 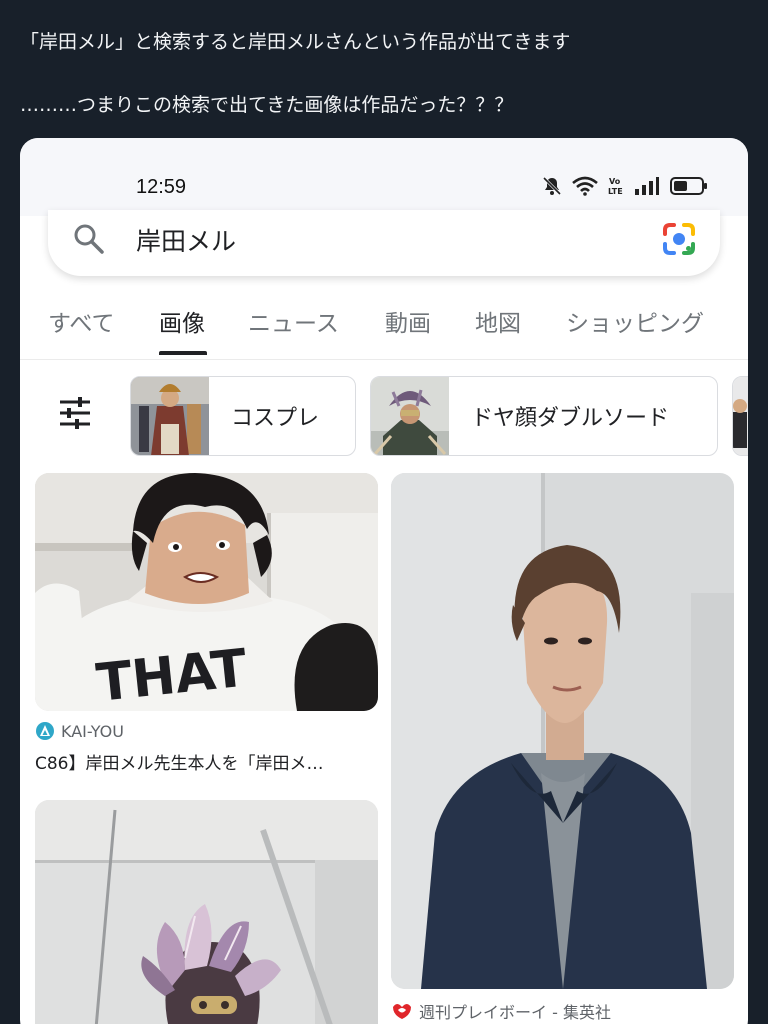 I want to click on signal-icon, so click(x=647, y=186).